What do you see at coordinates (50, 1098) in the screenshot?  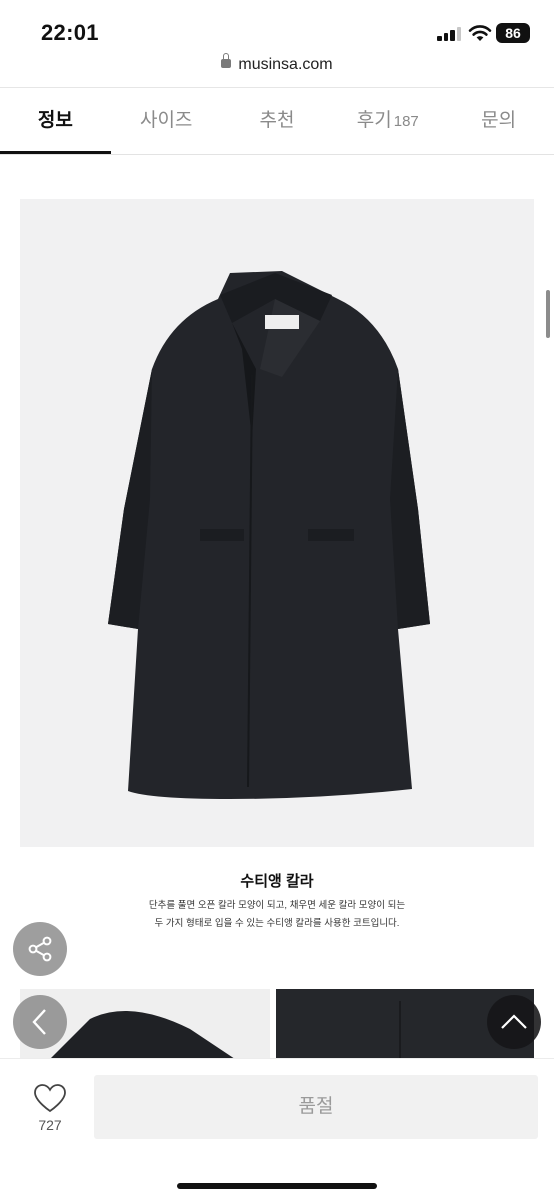 I see `heart-icon` at bounding box center [50, 1098].